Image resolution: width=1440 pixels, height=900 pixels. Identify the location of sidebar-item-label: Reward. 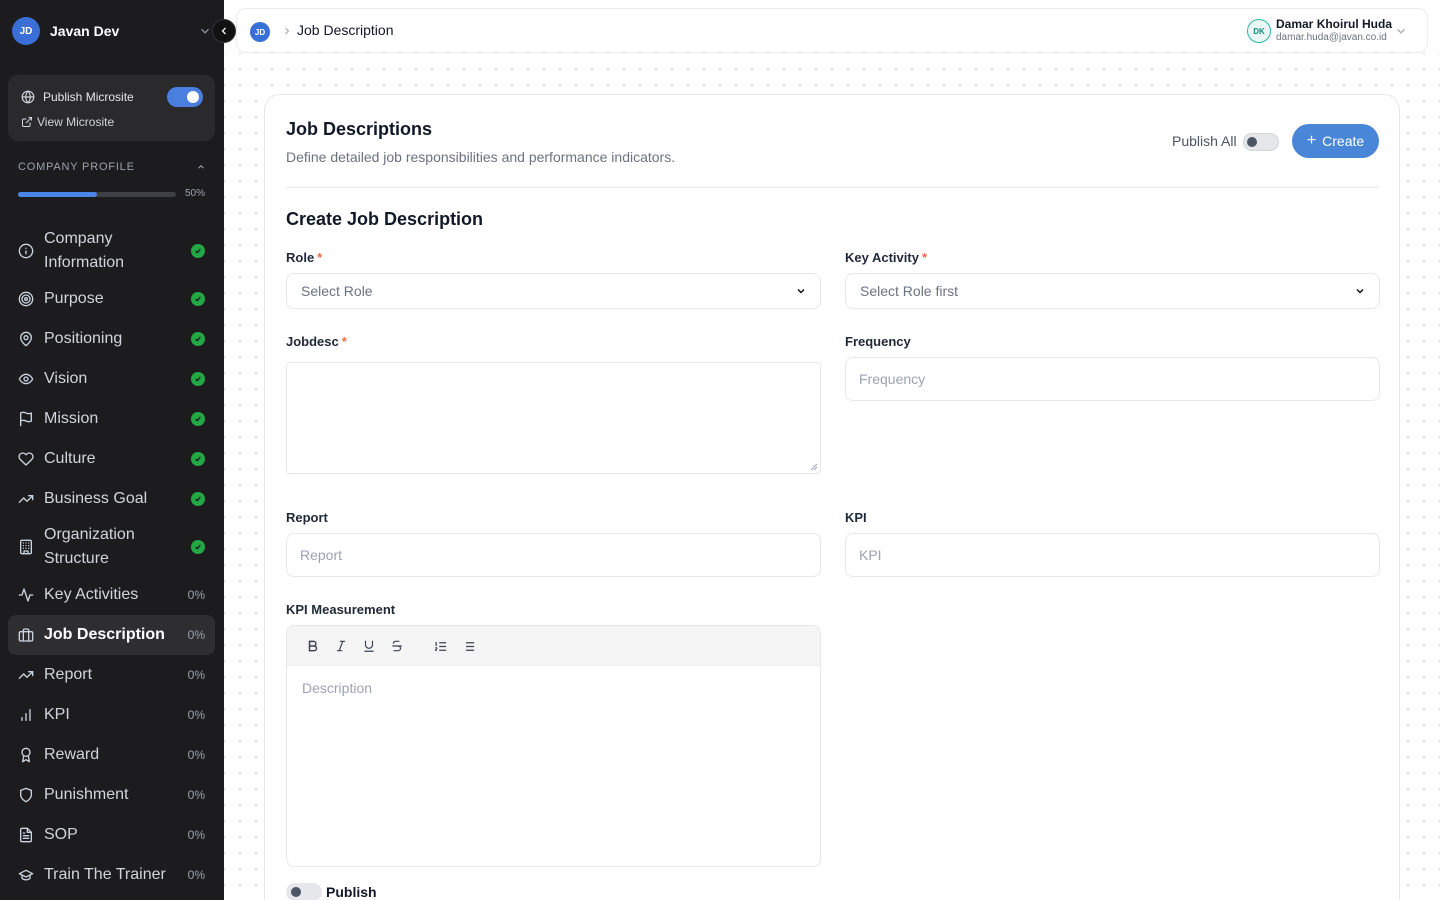
(71, 755).